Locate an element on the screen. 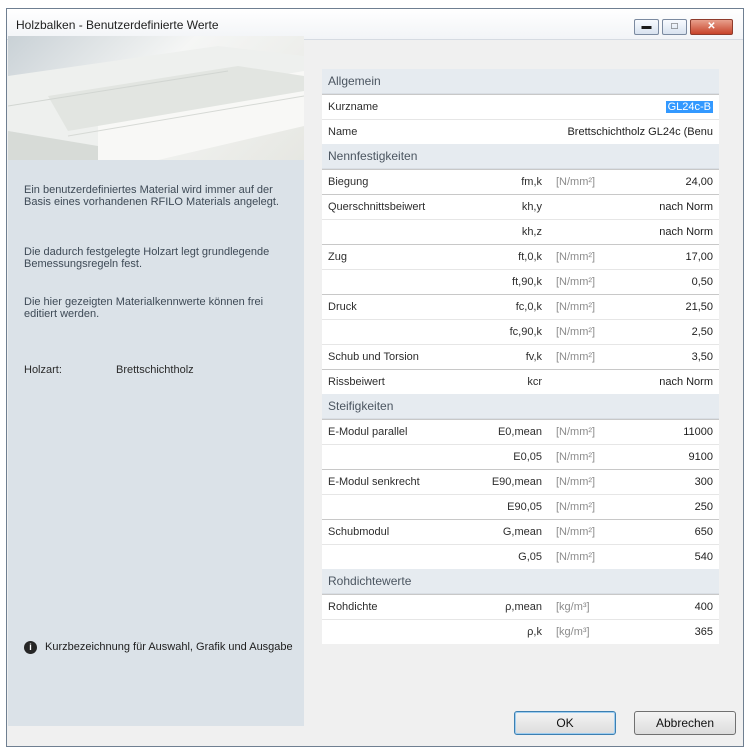  table-row: Rissbeiwert kcr nach Norm is located at coordinates (520, 381).